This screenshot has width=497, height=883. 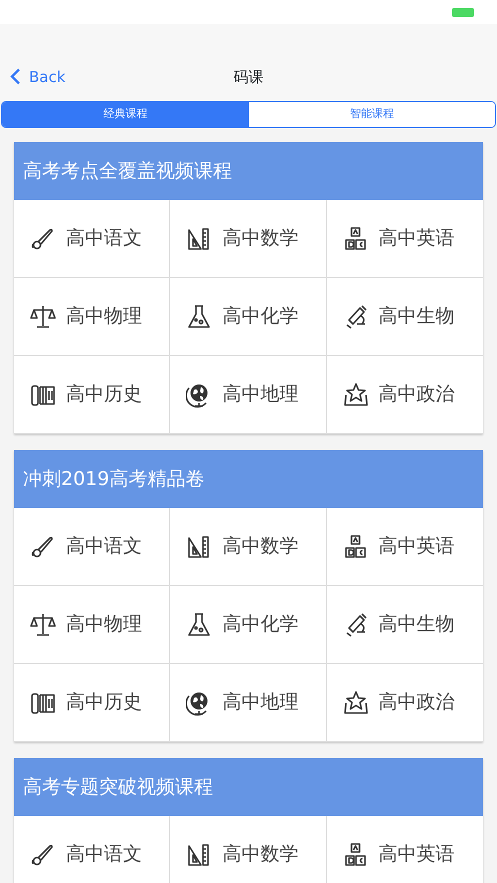 What do you see at coordinates (463, 12) in the screenshot?
I see `battery-icon` at bounding box center [463, 12].